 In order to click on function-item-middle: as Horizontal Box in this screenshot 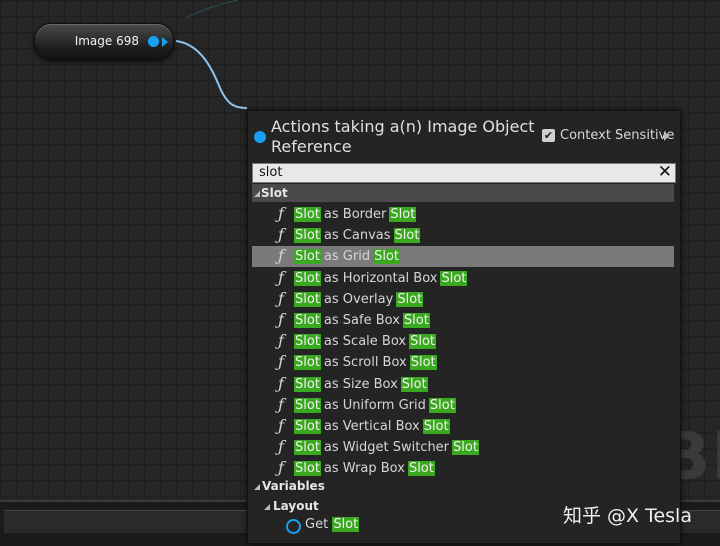, I will do `click(380, 278)`.